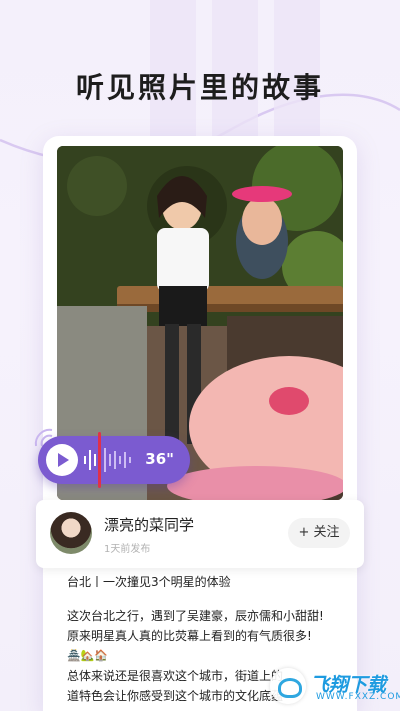 The width and height of the screenshot is (400, 711). I want to click on post-title: 台北丨一次撞见3个明星的体验, so click(149, 582).